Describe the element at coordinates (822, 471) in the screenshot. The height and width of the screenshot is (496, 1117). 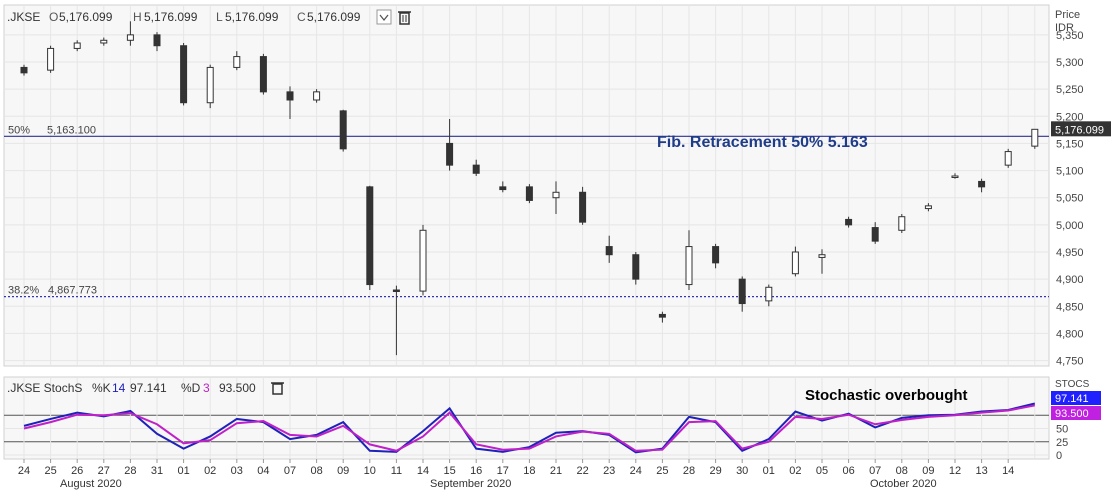
I see `x-tick-label: 05` at that location.